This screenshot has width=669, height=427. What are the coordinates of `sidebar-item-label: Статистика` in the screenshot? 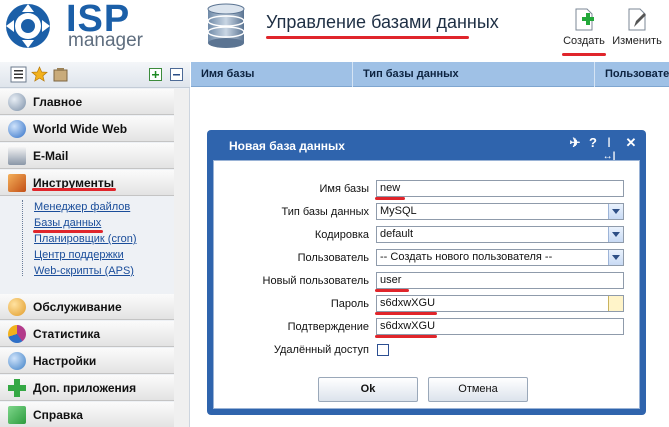 It's located at (67, 334).